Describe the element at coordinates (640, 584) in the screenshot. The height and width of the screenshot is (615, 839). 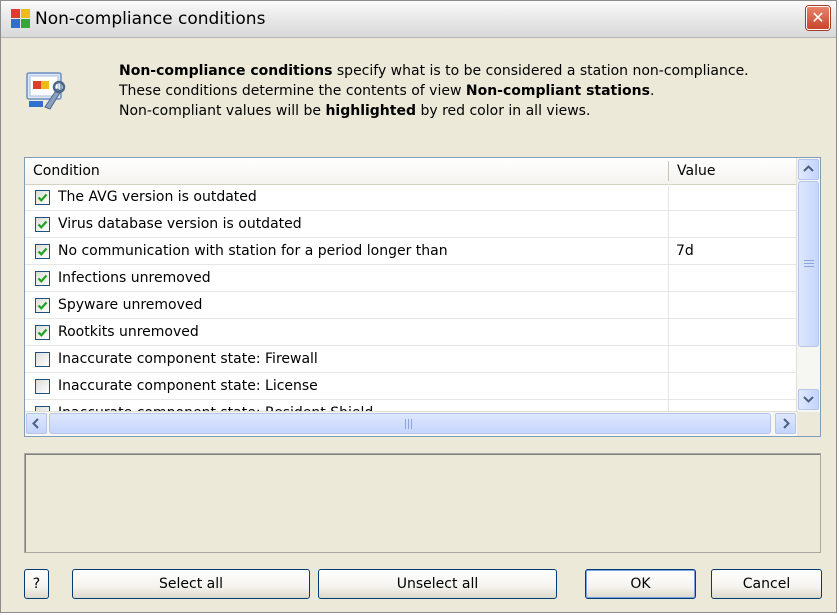
I see `ok-button: OK` at that location.